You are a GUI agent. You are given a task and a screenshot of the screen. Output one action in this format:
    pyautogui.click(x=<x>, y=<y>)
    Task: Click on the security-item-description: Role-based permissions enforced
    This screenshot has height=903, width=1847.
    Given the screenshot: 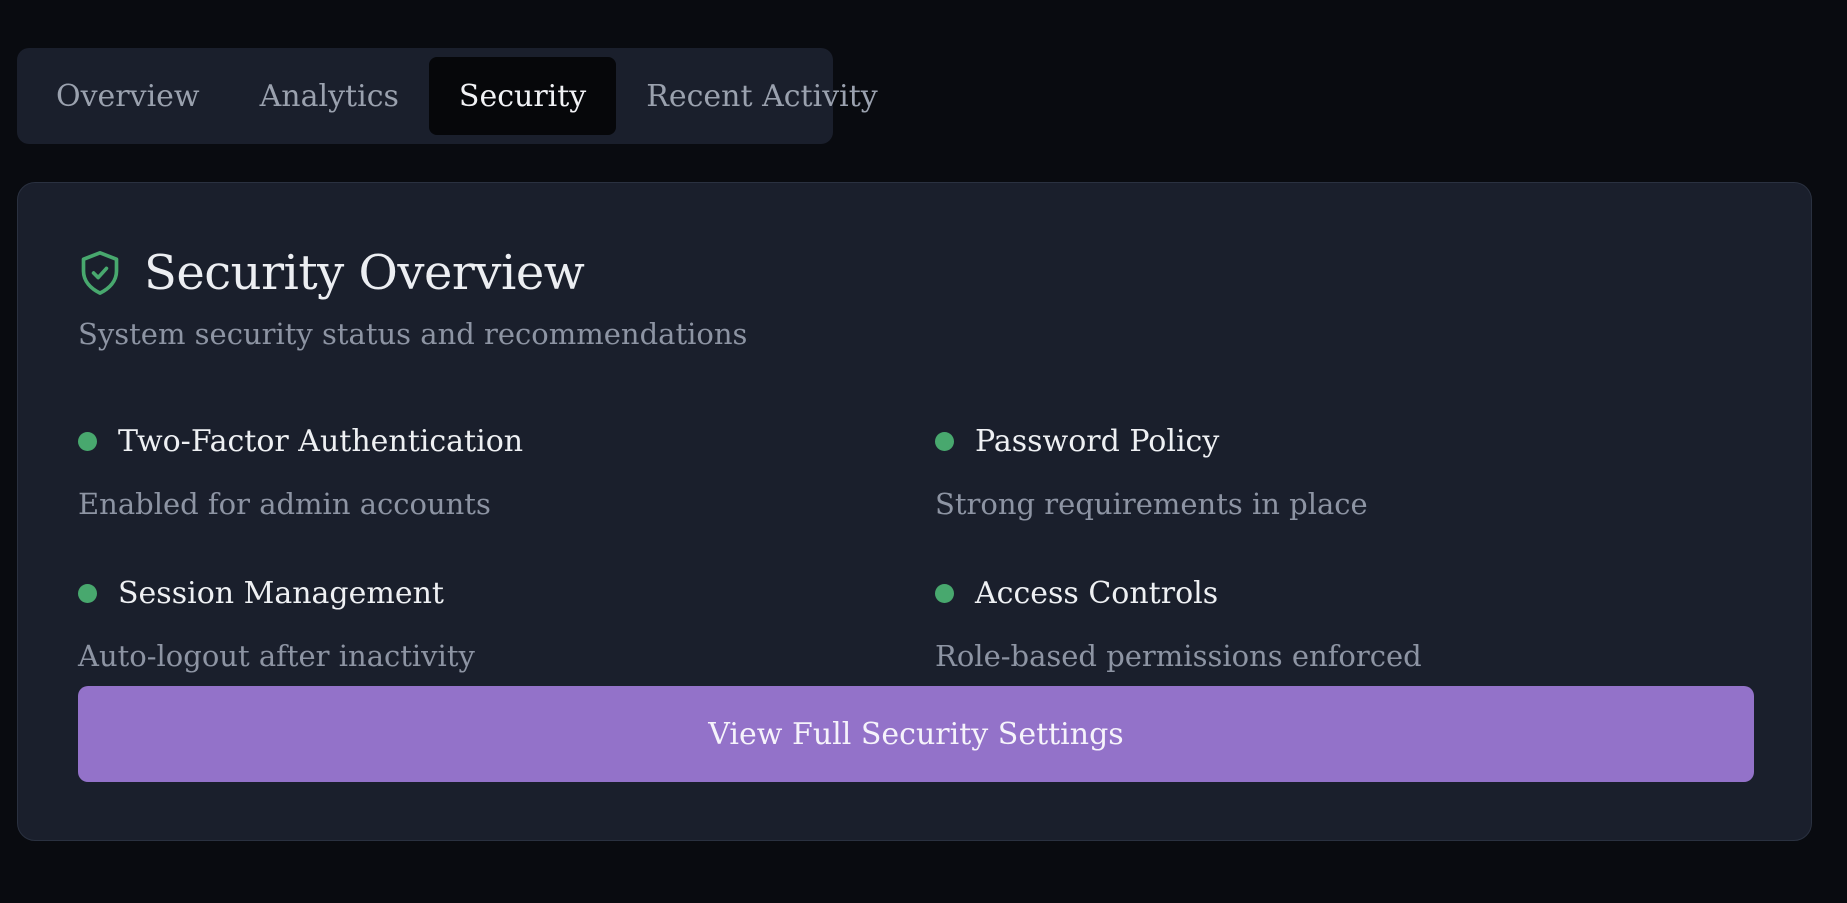 What is the action you would take?
    pyautogui.click(x=1178, y=656)
    